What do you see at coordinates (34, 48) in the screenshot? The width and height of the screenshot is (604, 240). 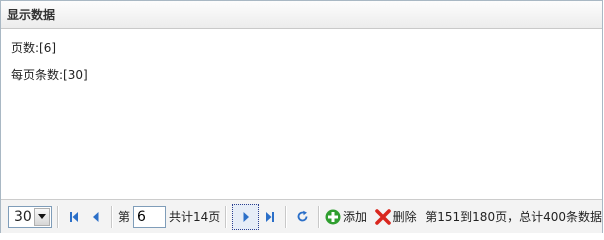 I see `page-count-text: 页数:[6]` at bounding box center [34, 48].